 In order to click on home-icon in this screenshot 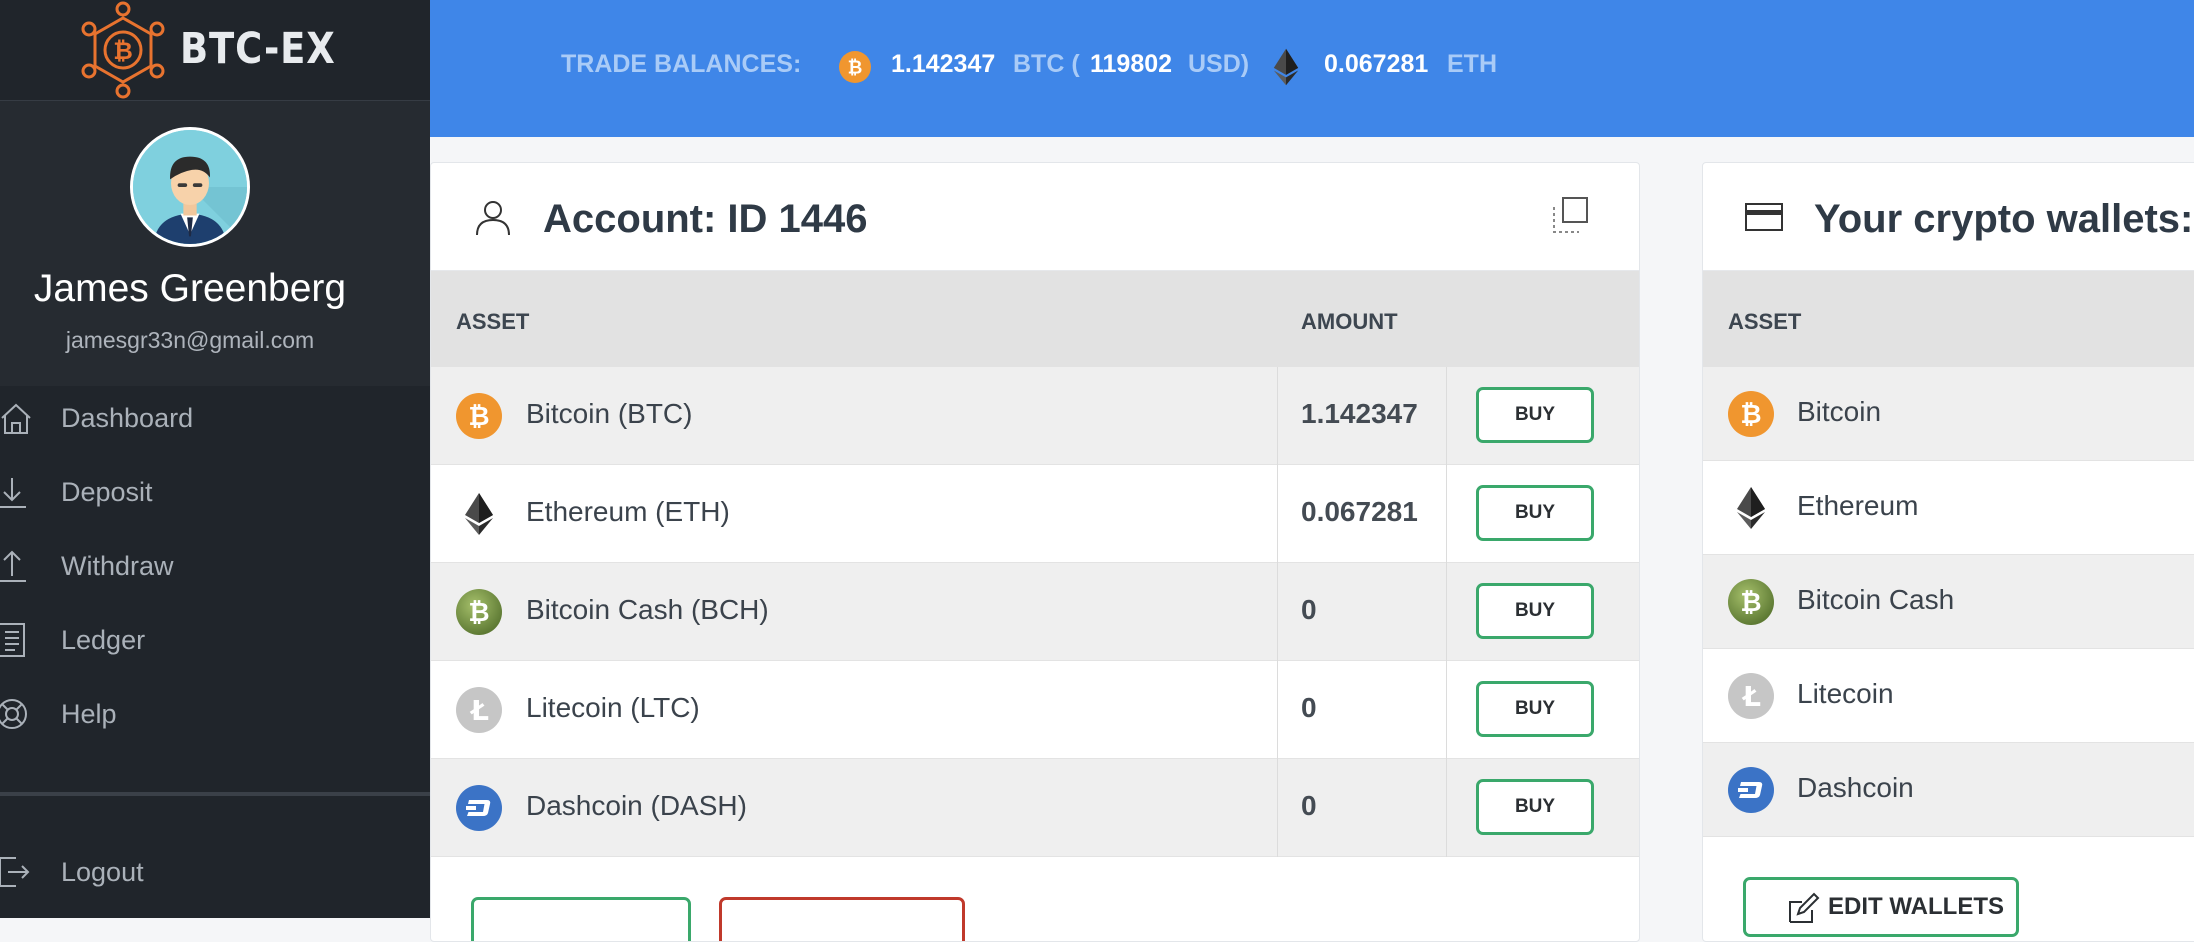, I will do `click(16, 418)`.